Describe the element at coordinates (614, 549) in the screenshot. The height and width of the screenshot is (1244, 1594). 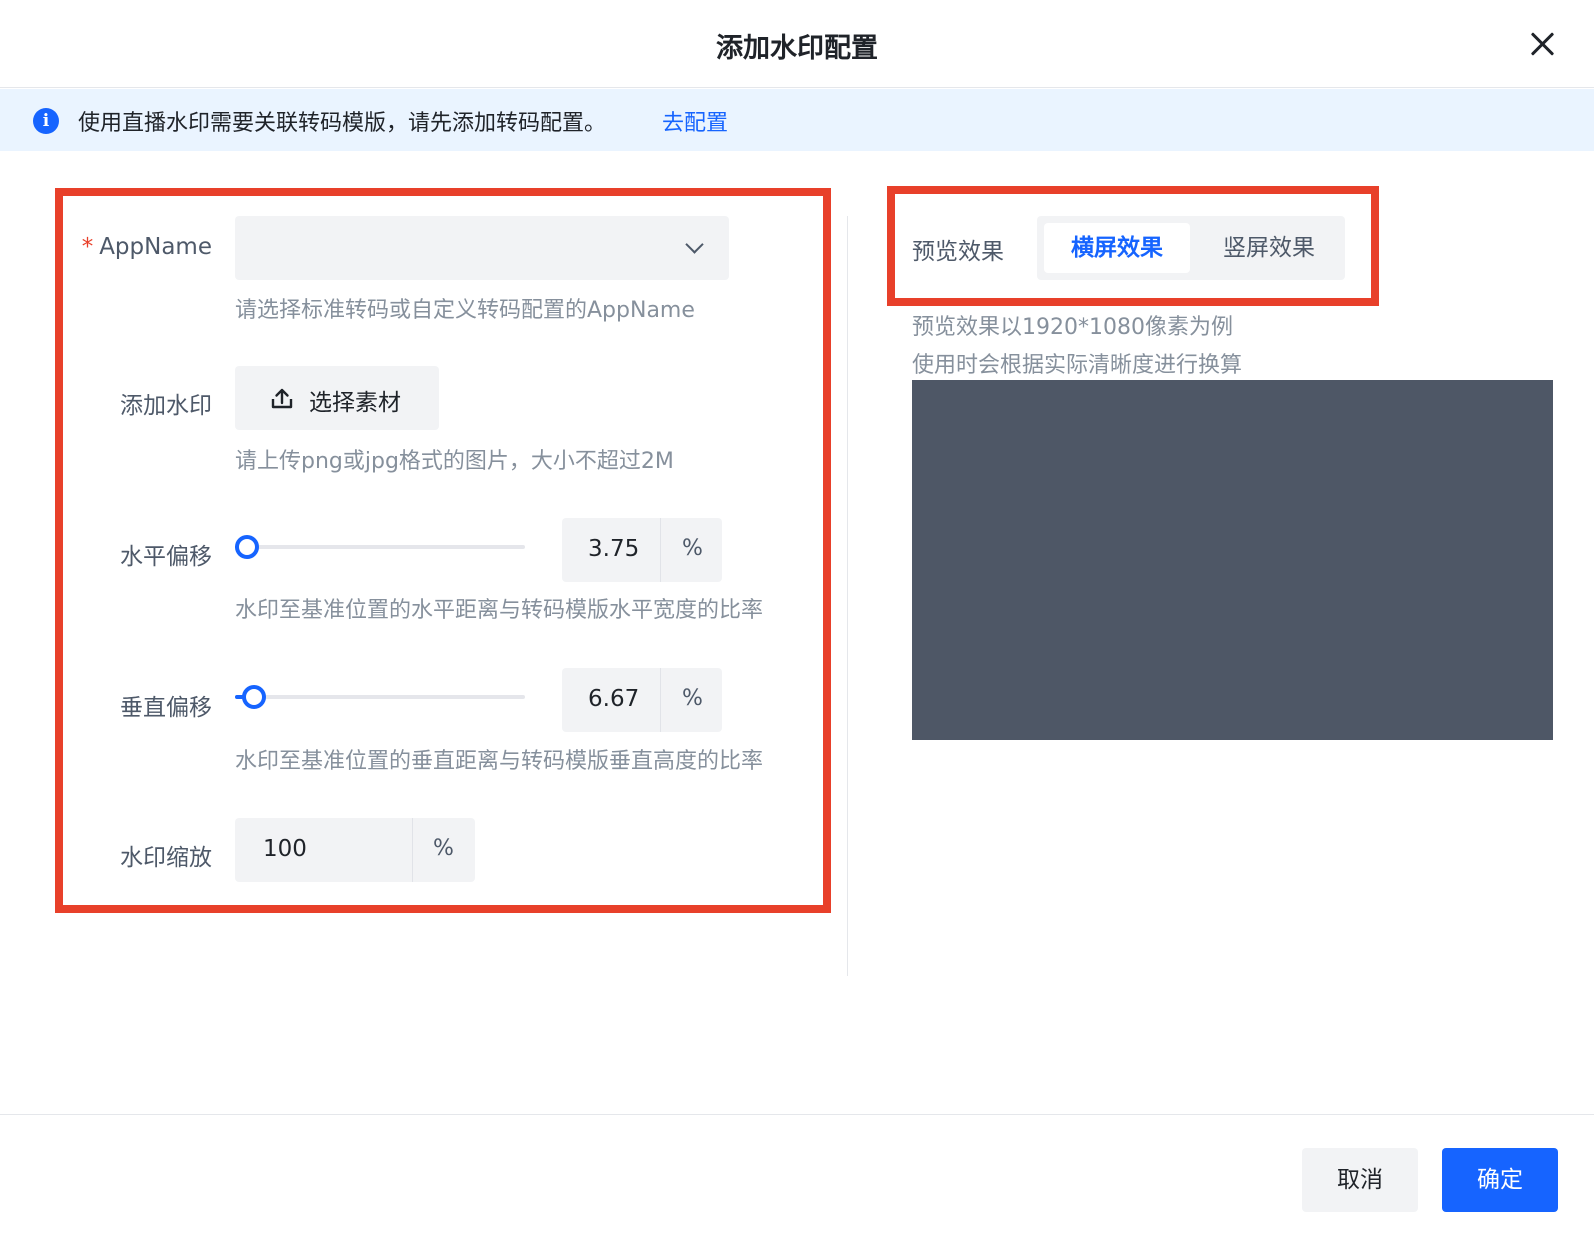
I see `h-offset-value: 3.75` at that location.